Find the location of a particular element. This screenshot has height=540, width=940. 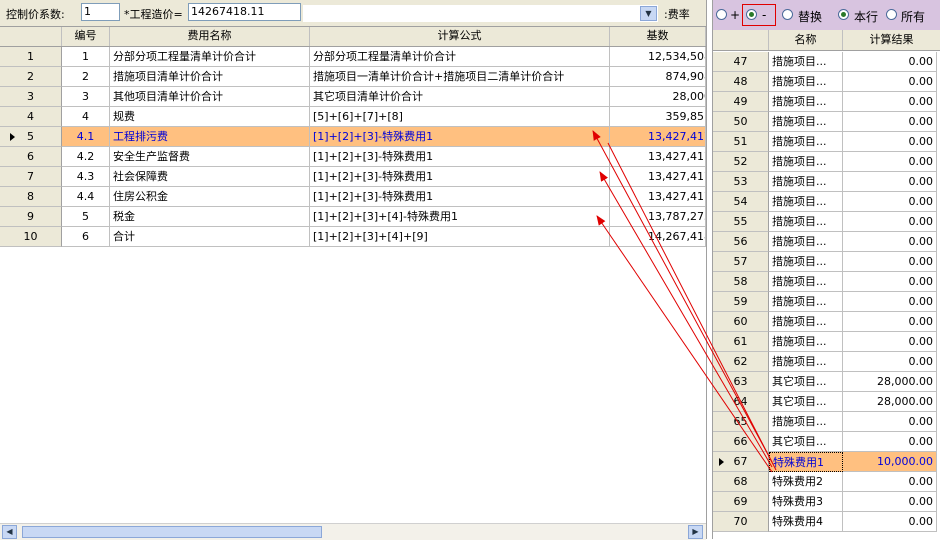

variable-name-cell: 特殊费用1 is located at coordinates (806, 462).